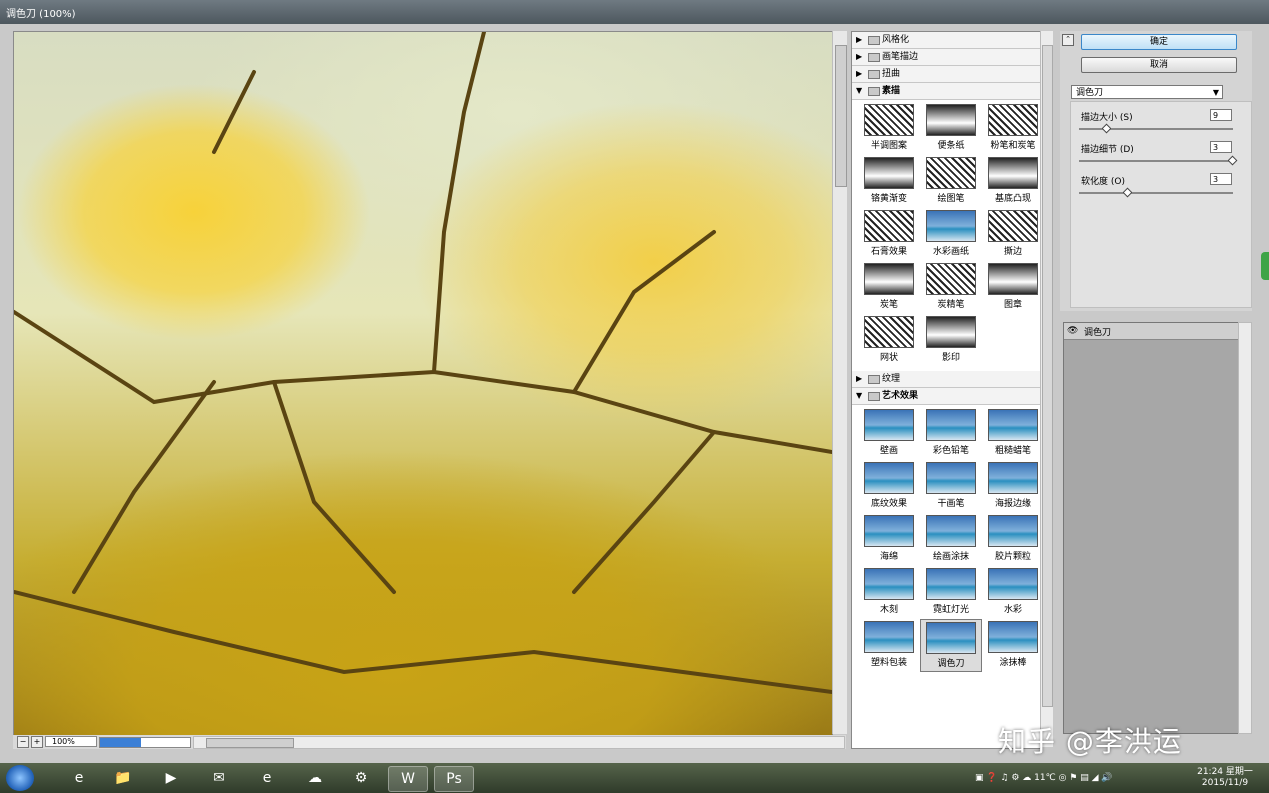 The width and height of the screenshot is (1269, 793). Describe the element at coordinates (951, 146) in the screenshot. I see `filter-label: 便条纸` at that location.